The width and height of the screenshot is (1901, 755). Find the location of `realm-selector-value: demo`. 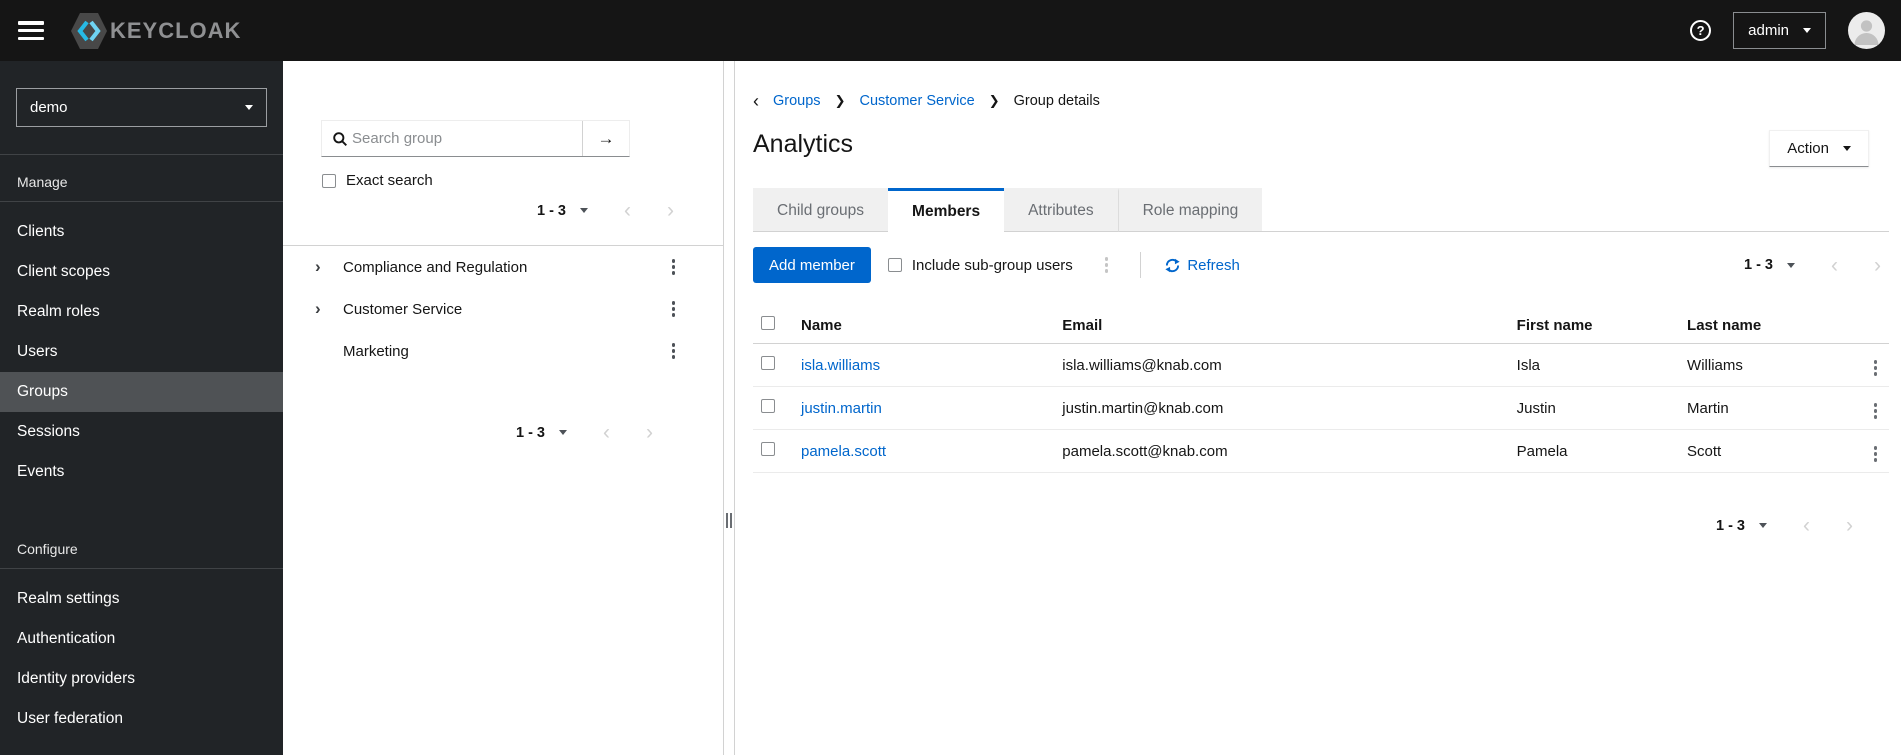

realm-selector-value: demo is located at coordinates (49, 107).